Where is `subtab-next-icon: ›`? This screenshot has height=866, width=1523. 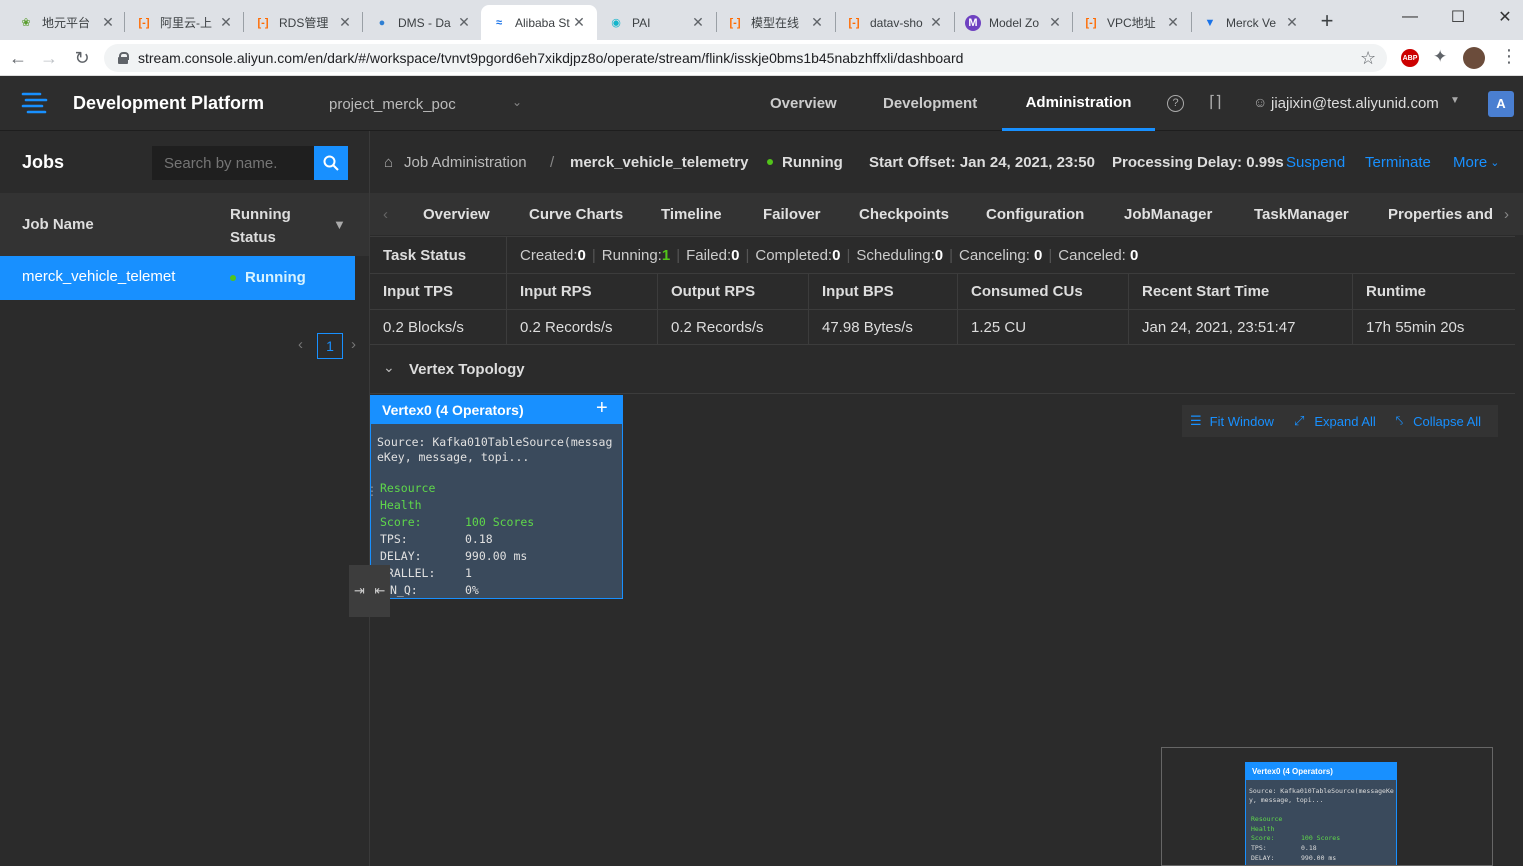 subtab-next-icon: › is located at coordinates (1506, 214).